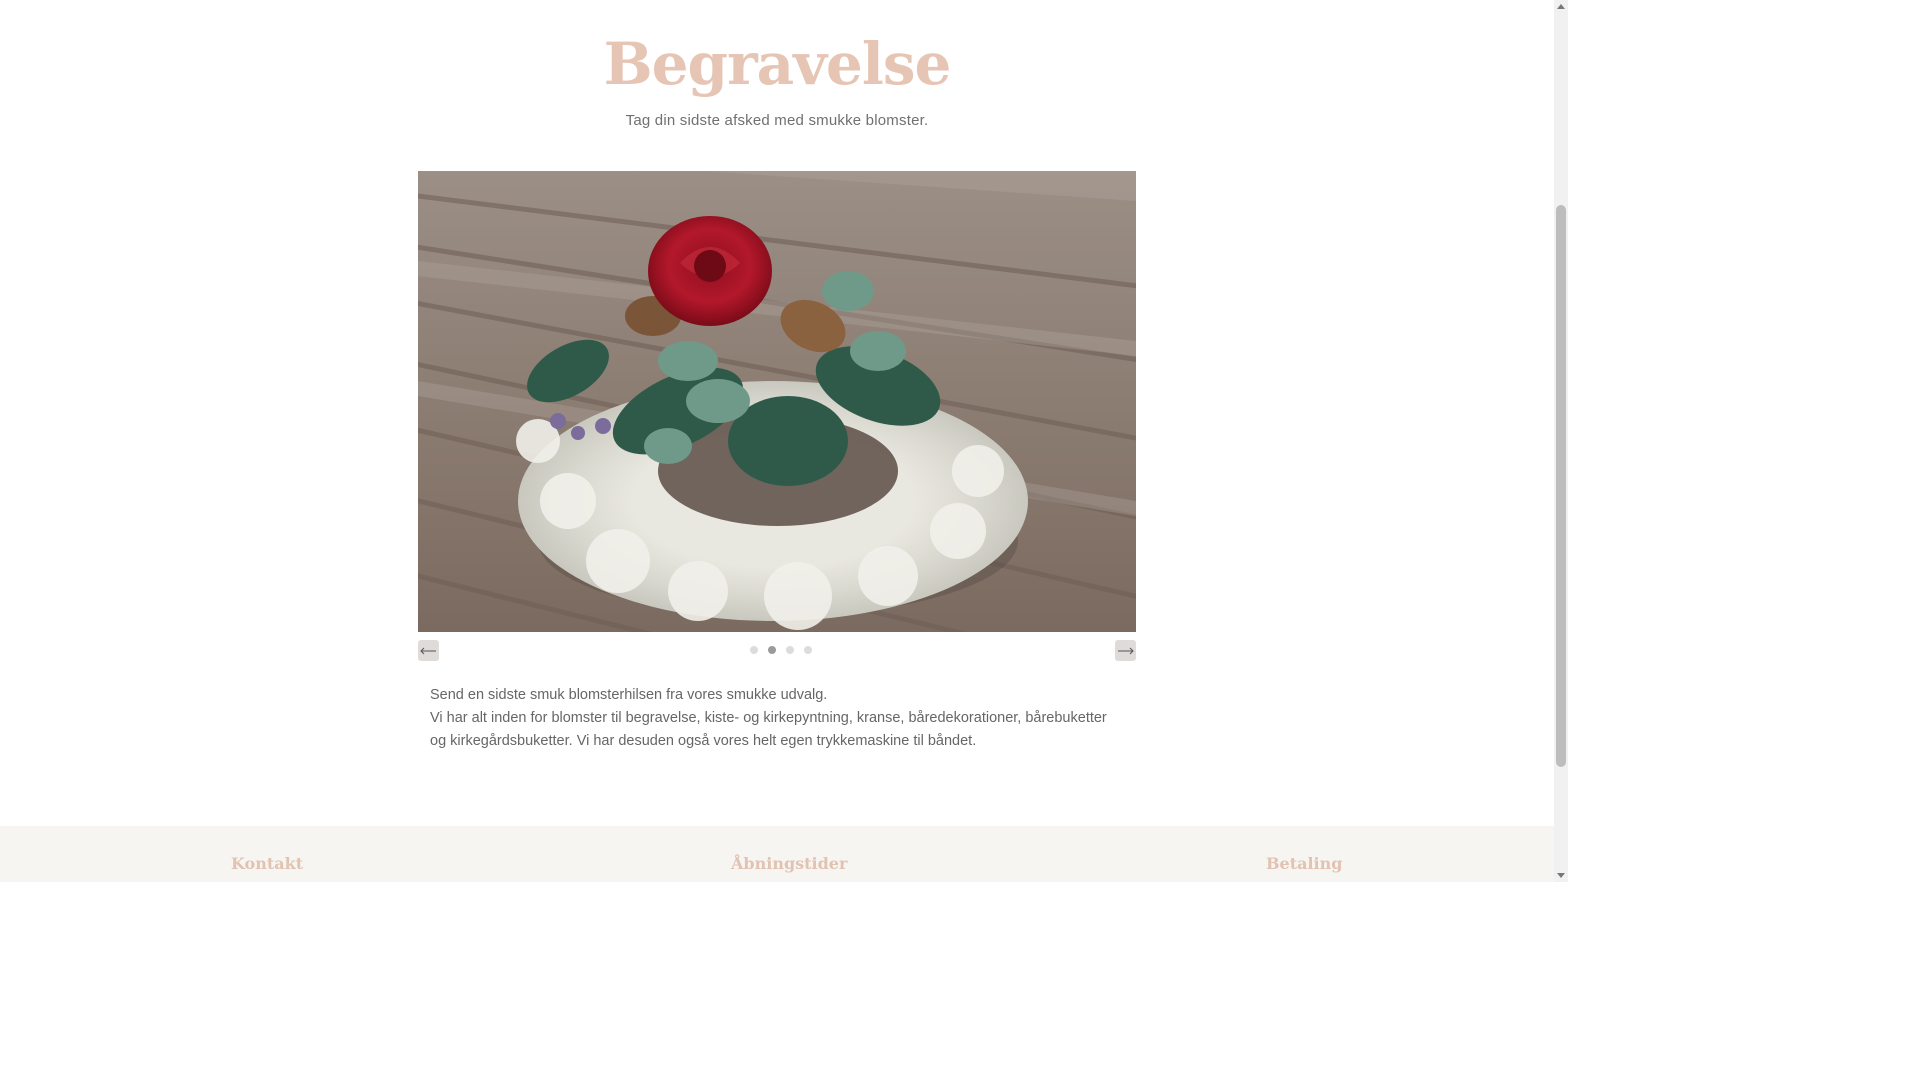  I want to click on footer-heading-kontakt: Kontakt, so click(267, 863).